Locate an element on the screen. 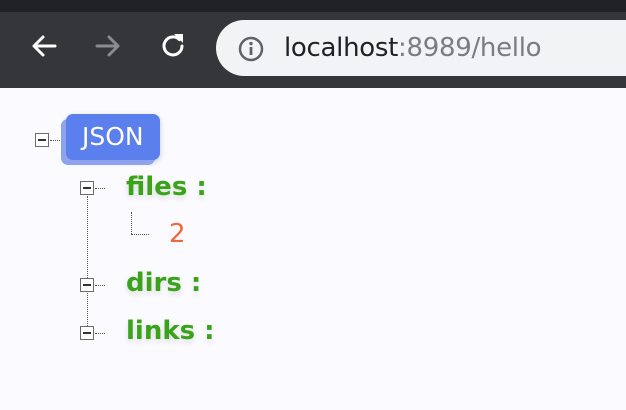  tree-key-links: links : is located at coordinates (170, 331).